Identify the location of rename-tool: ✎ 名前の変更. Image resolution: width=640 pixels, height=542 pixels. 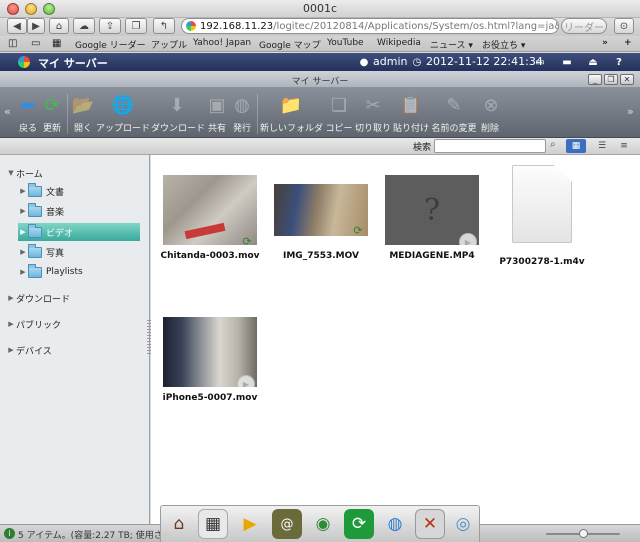
(454, 113).